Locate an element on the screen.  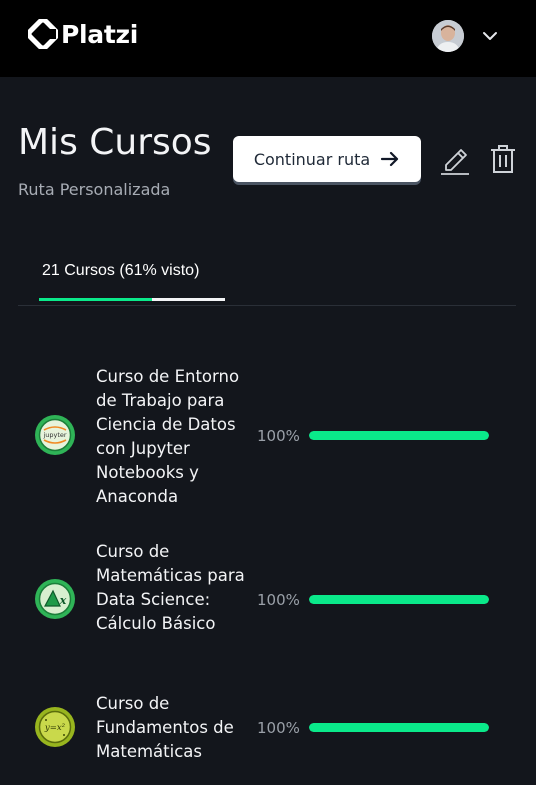
tab-courses: 21 Cursos (61% visto) is located at coordinates (132, 281).